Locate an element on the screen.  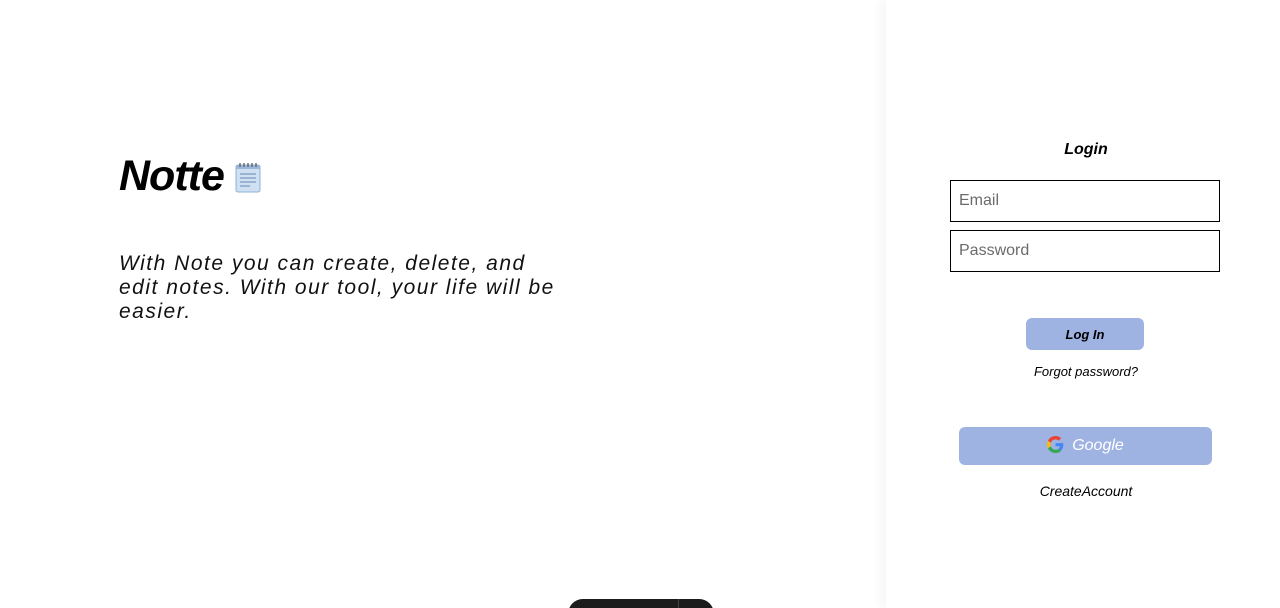
create-account-link: CreateAccount is located at coordinates (1083, 491).